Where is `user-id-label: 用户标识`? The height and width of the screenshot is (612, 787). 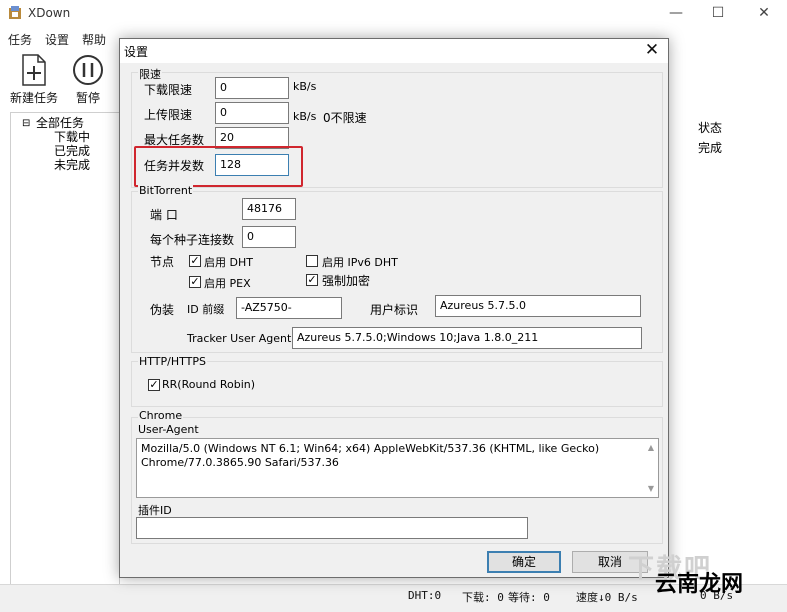 user-id-label: 用户标识 is located at coordinates (394, 310).